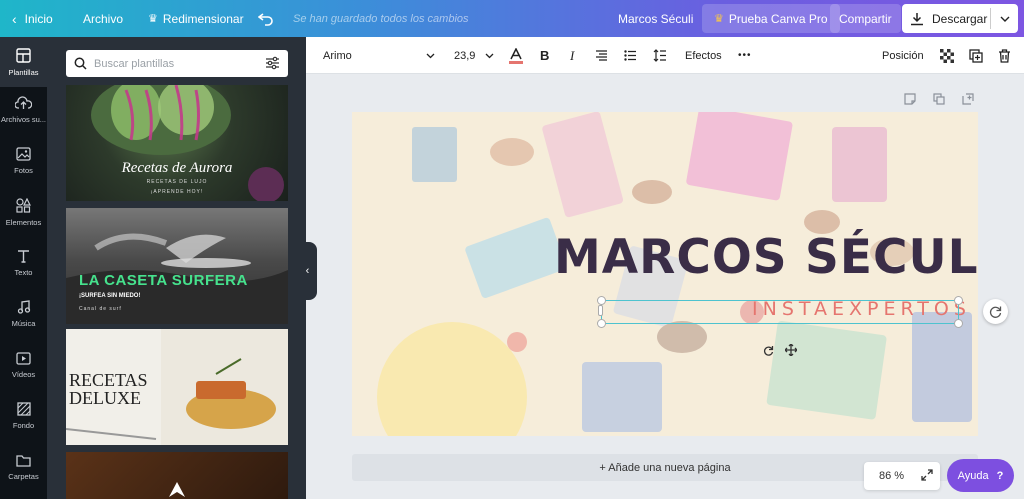 Image resolution: width=1024 pixels, height=499 pixels. Describe the element at coordinates (23, 170) in the screenshot. I see `rail-label: Fotos` at that location.